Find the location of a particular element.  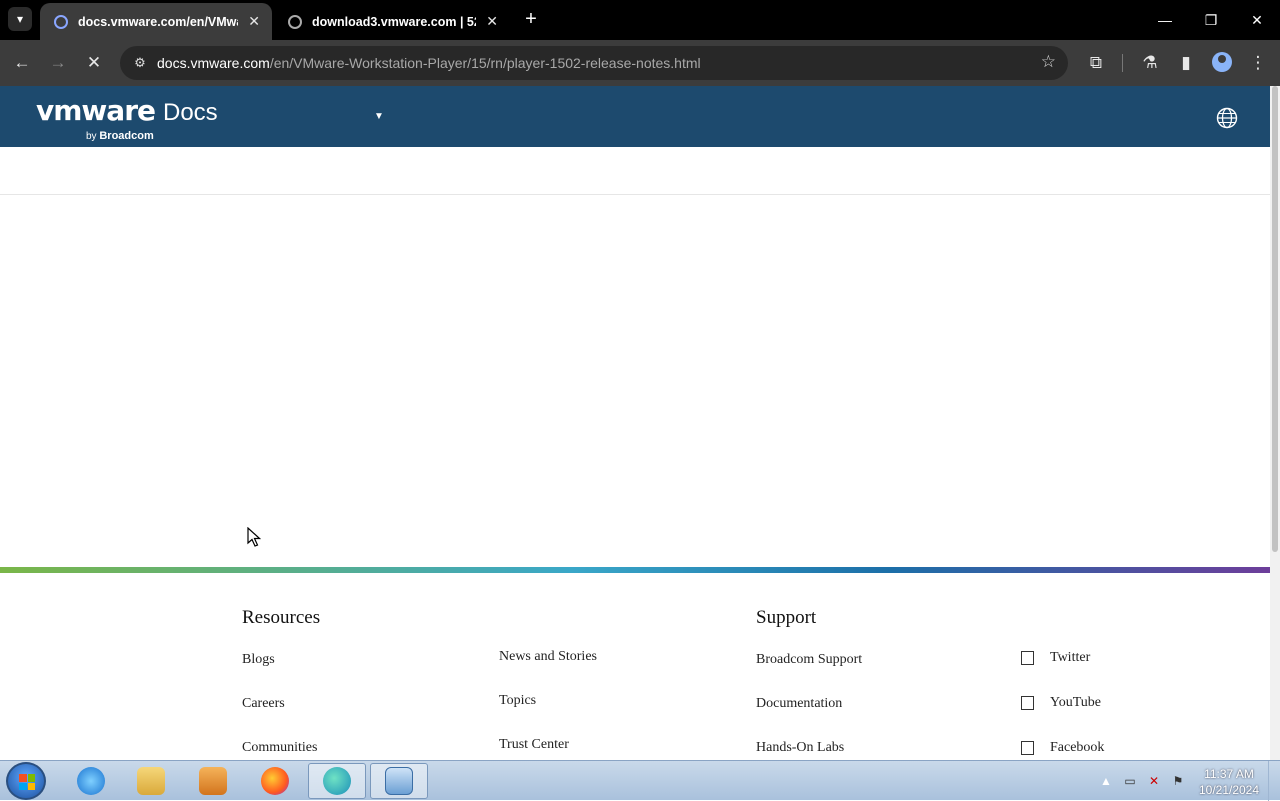

tab-title: download3.vmware.com | 522 is located at coordinates (394, 21).